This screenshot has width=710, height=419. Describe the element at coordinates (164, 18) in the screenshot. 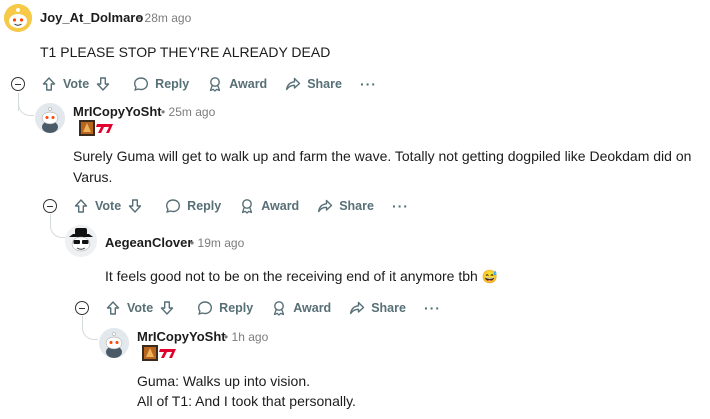

I see `comment-timestamp: • 28m ago` at that location.